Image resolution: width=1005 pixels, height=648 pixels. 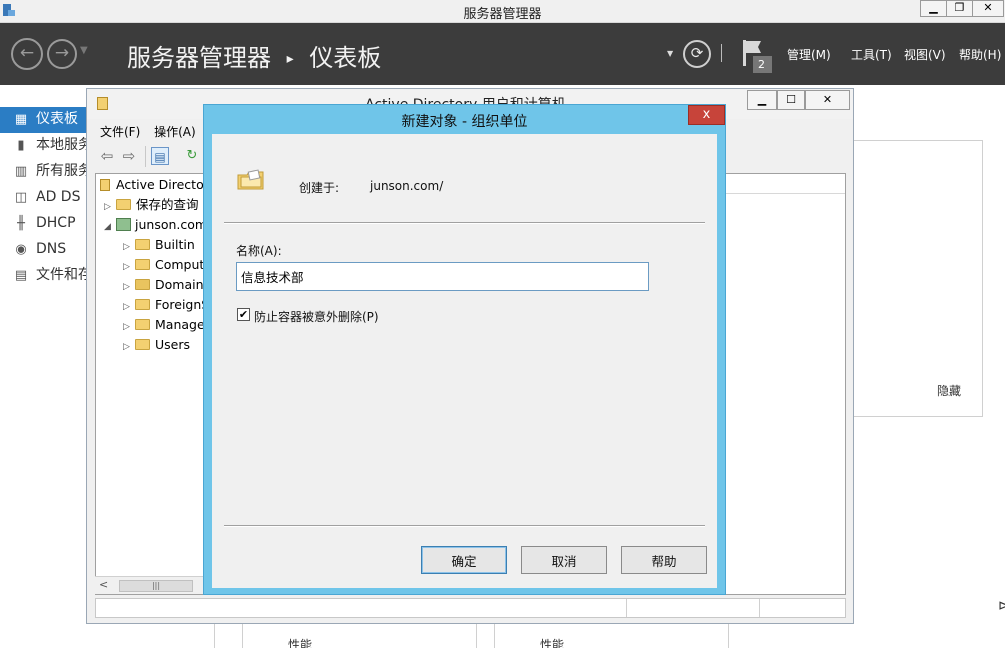 I want to click on breadcrumb: 服务器管理器 ▸ 仪表板, so click(x=254, y=55).